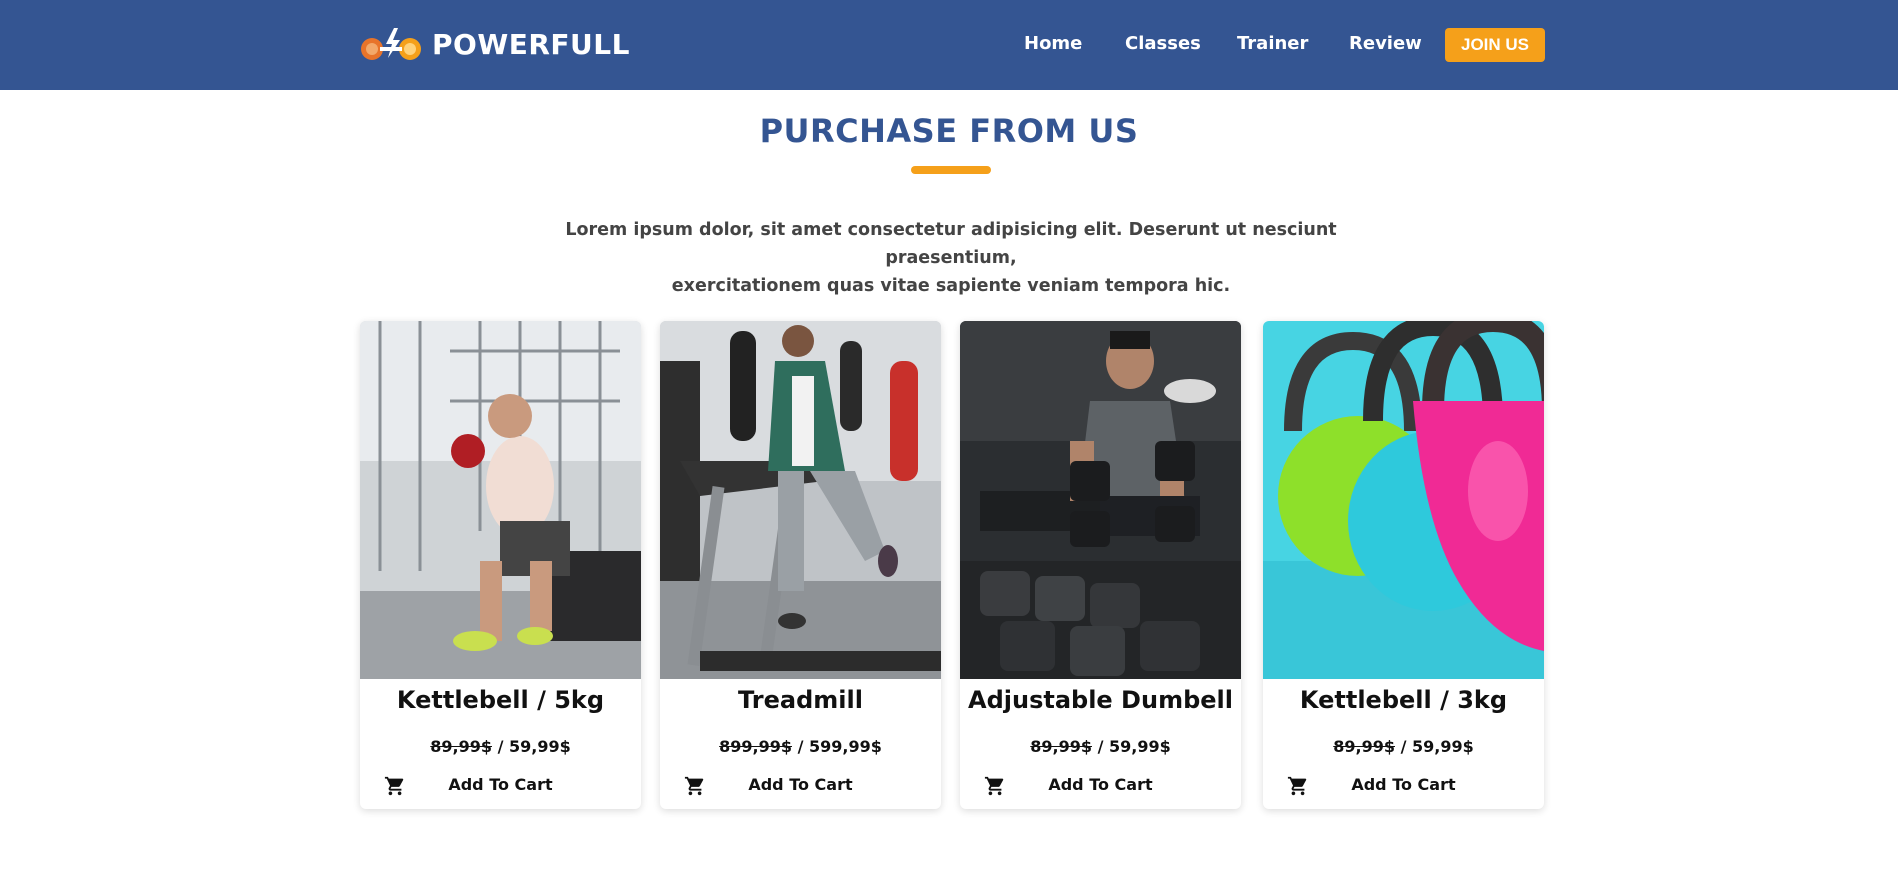 The height and width of the screenshot is (884, 1898). I want to click on brand-logo: POWERFULL, so click(495, 44).